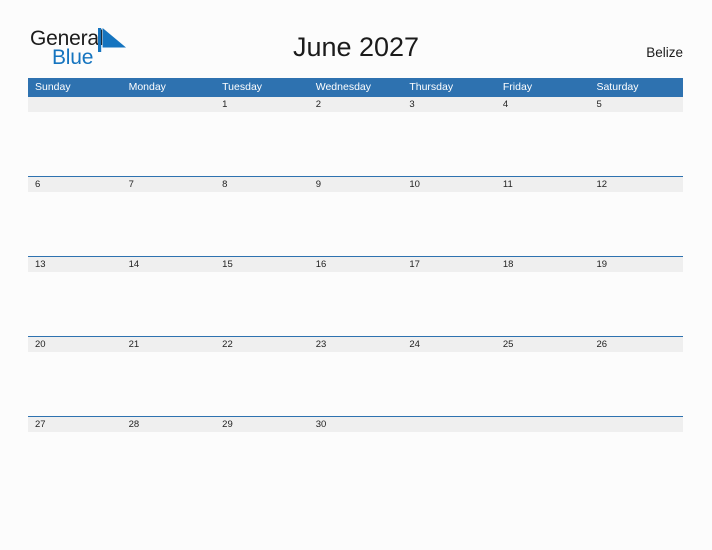  Describe the element at coordinates (355, 304) in the screenshot. I see `week-3-note-area` at that location.